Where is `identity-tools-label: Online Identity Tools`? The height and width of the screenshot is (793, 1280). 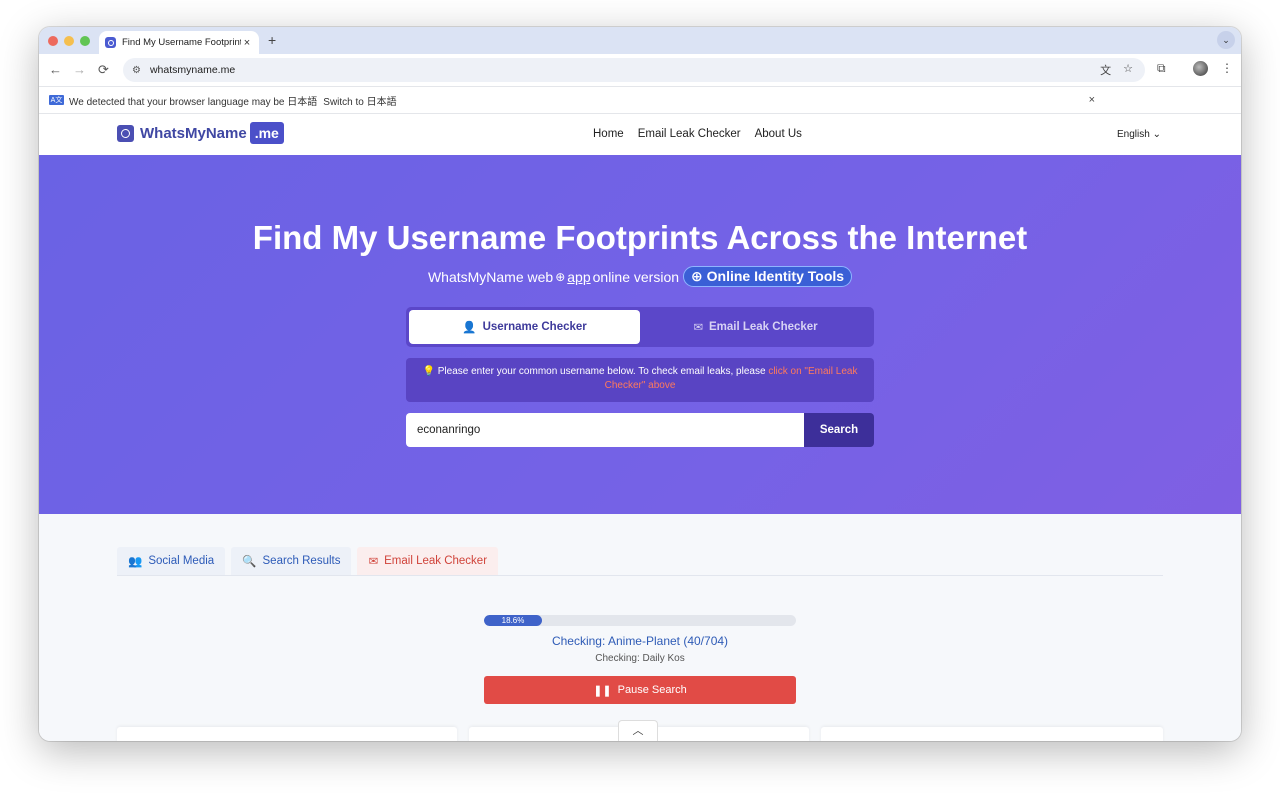 identity-tools-label: Online Identity Tools is located at coordinates (775, 276).